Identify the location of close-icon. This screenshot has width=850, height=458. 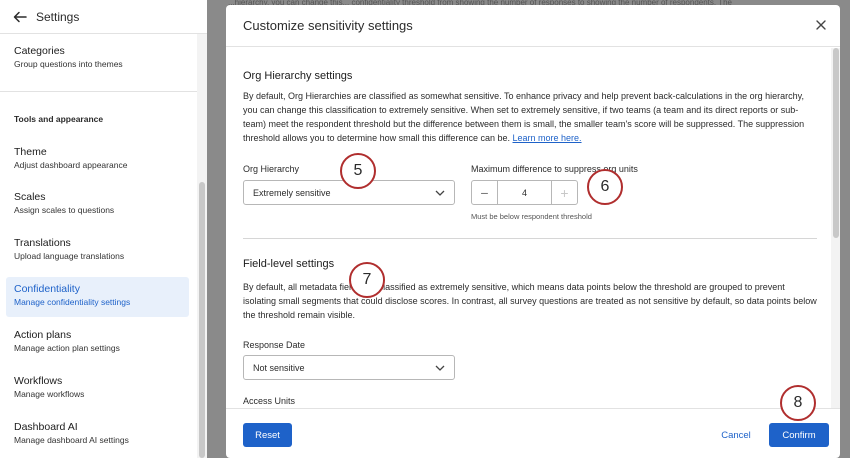
(821, 25).